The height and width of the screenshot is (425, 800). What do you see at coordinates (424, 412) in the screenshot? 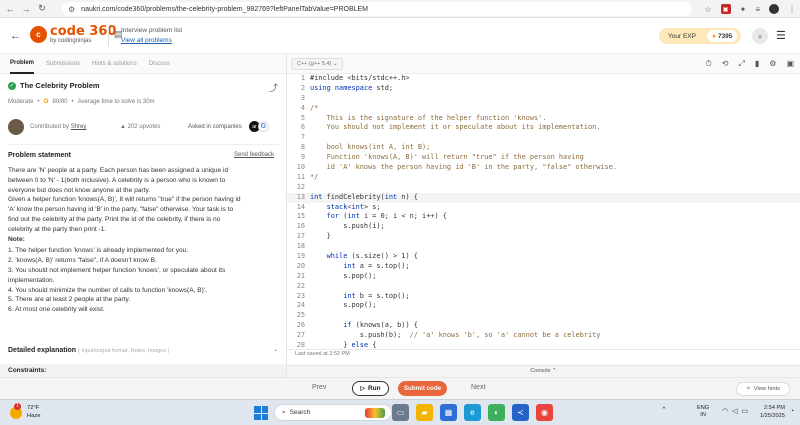
I see `file-explorer-icon: ▰` at bounding box center [424, 412].